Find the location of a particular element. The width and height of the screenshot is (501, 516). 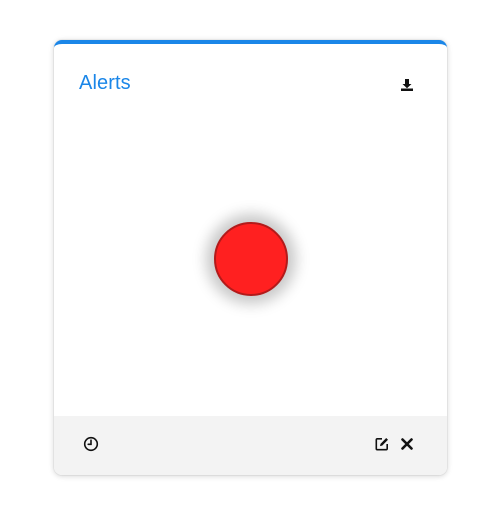

close-icon is located at coordinates (407, 444).